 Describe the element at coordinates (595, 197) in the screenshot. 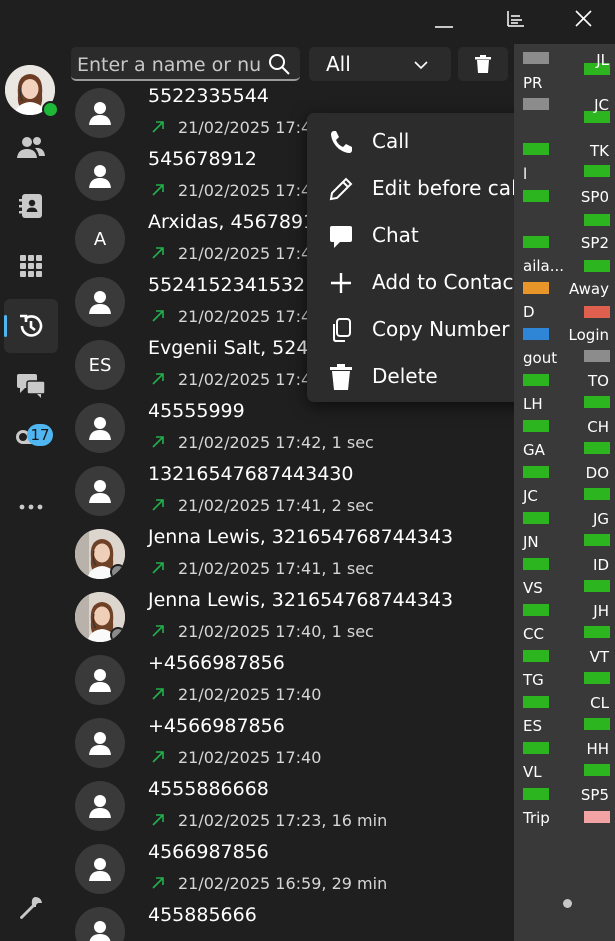

I see `presence-label: SP0` at that location.